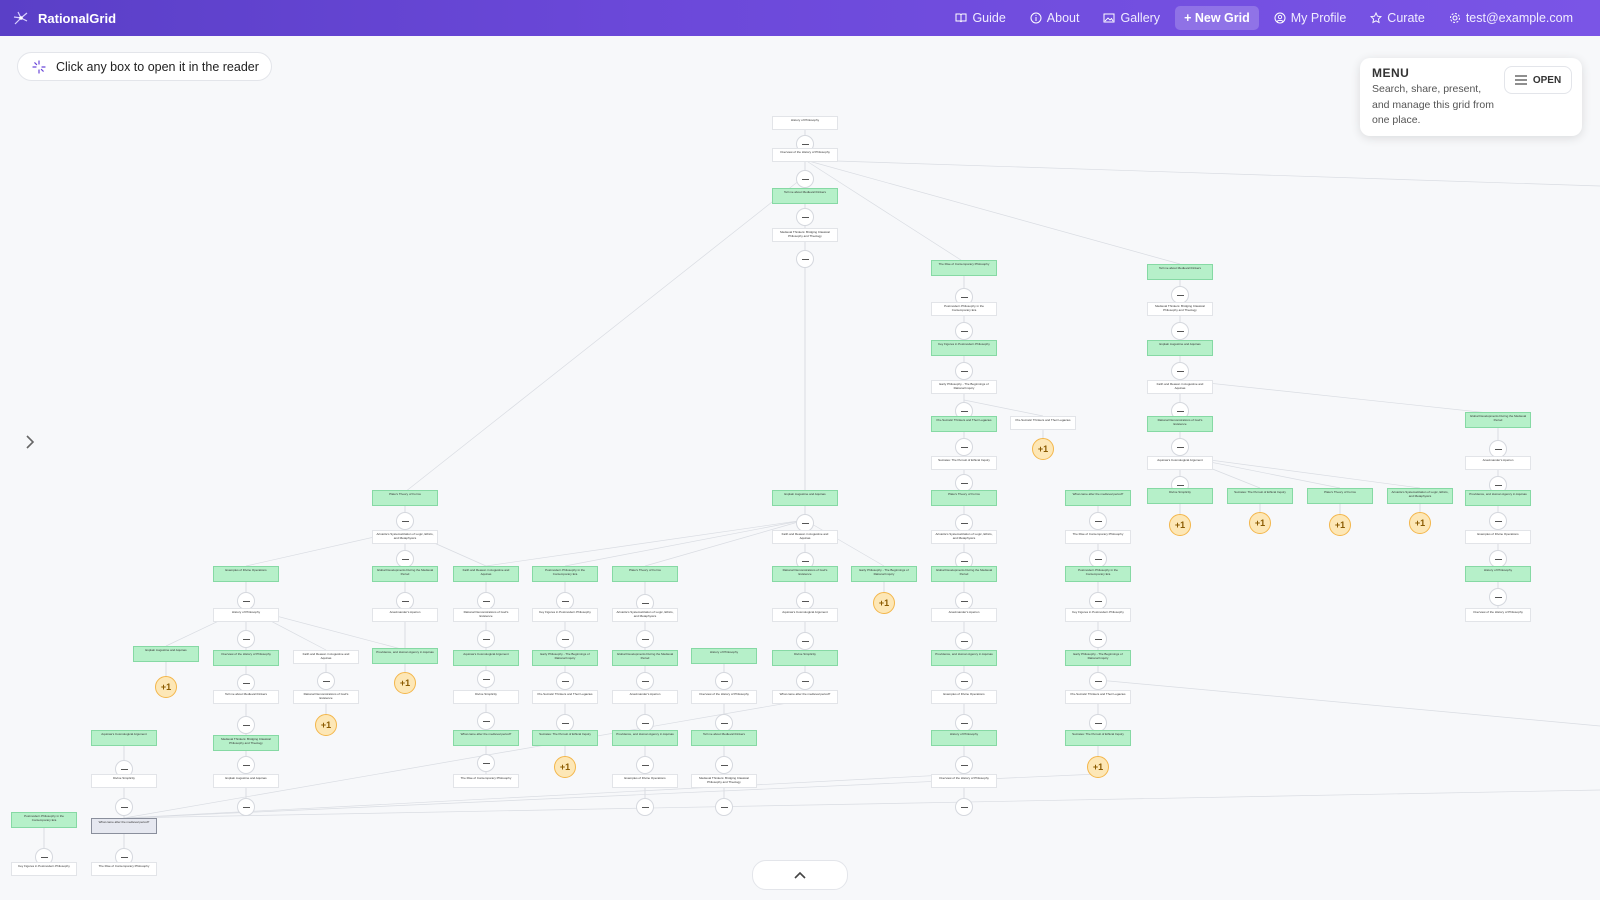 This screenshot has width=1600, height=900. Describe the element at coordinates (1131, 18) in the screenshot. I see `nav-gallery: Gallery` at that location.